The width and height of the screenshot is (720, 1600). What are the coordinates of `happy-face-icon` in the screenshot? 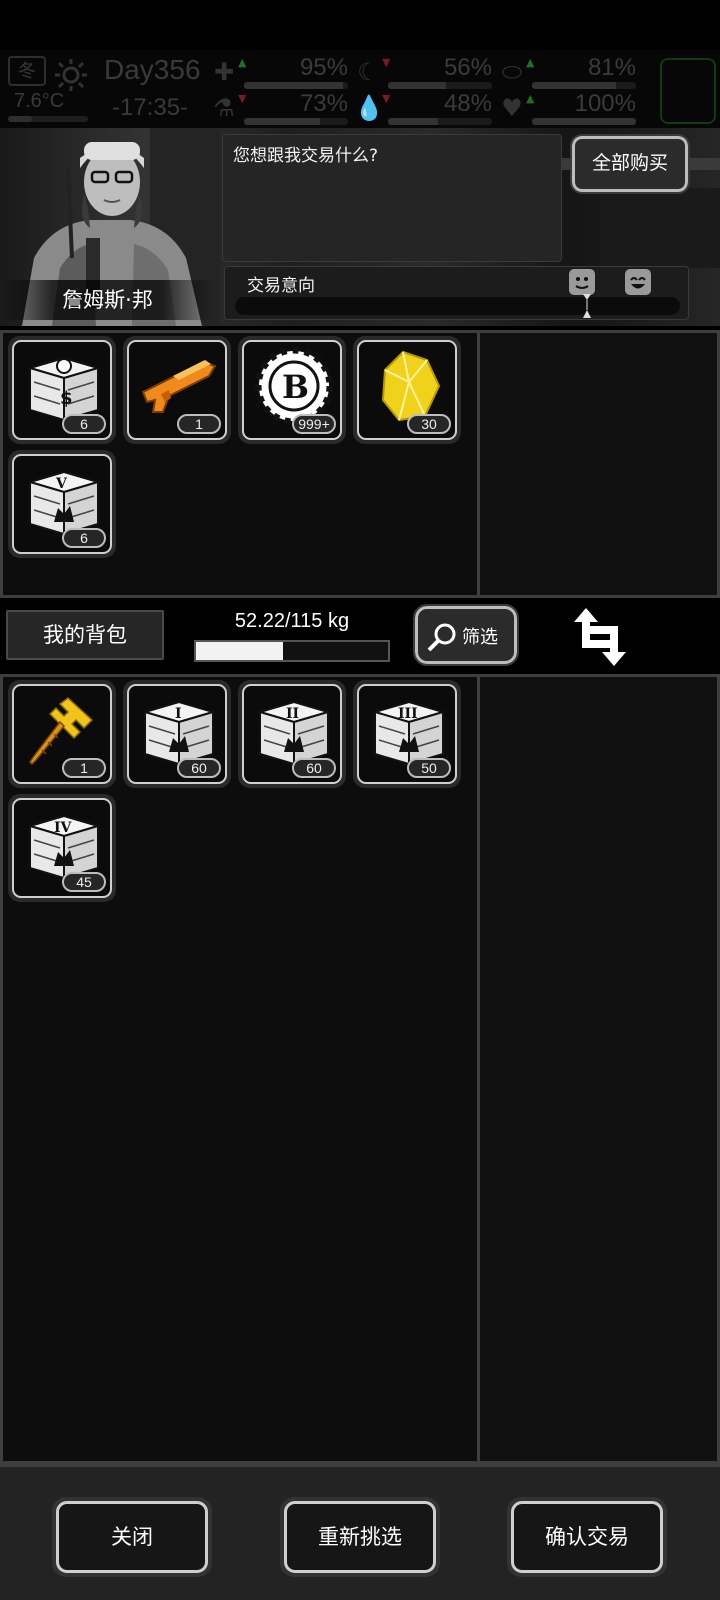 It's located at (638, 282).